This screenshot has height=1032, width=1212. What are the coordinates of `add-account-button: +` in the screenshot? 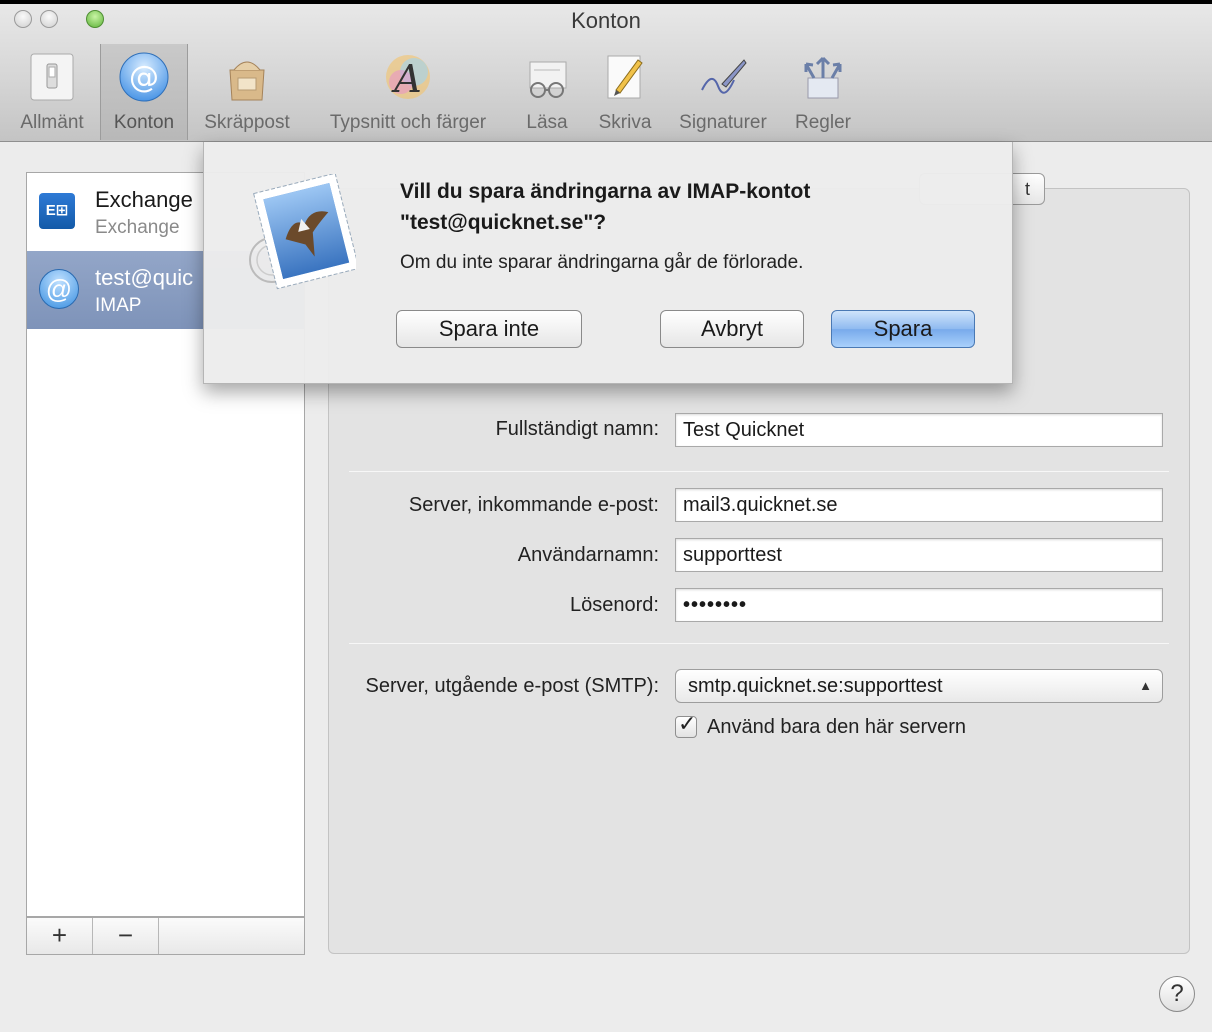 It's located at (60, 936).